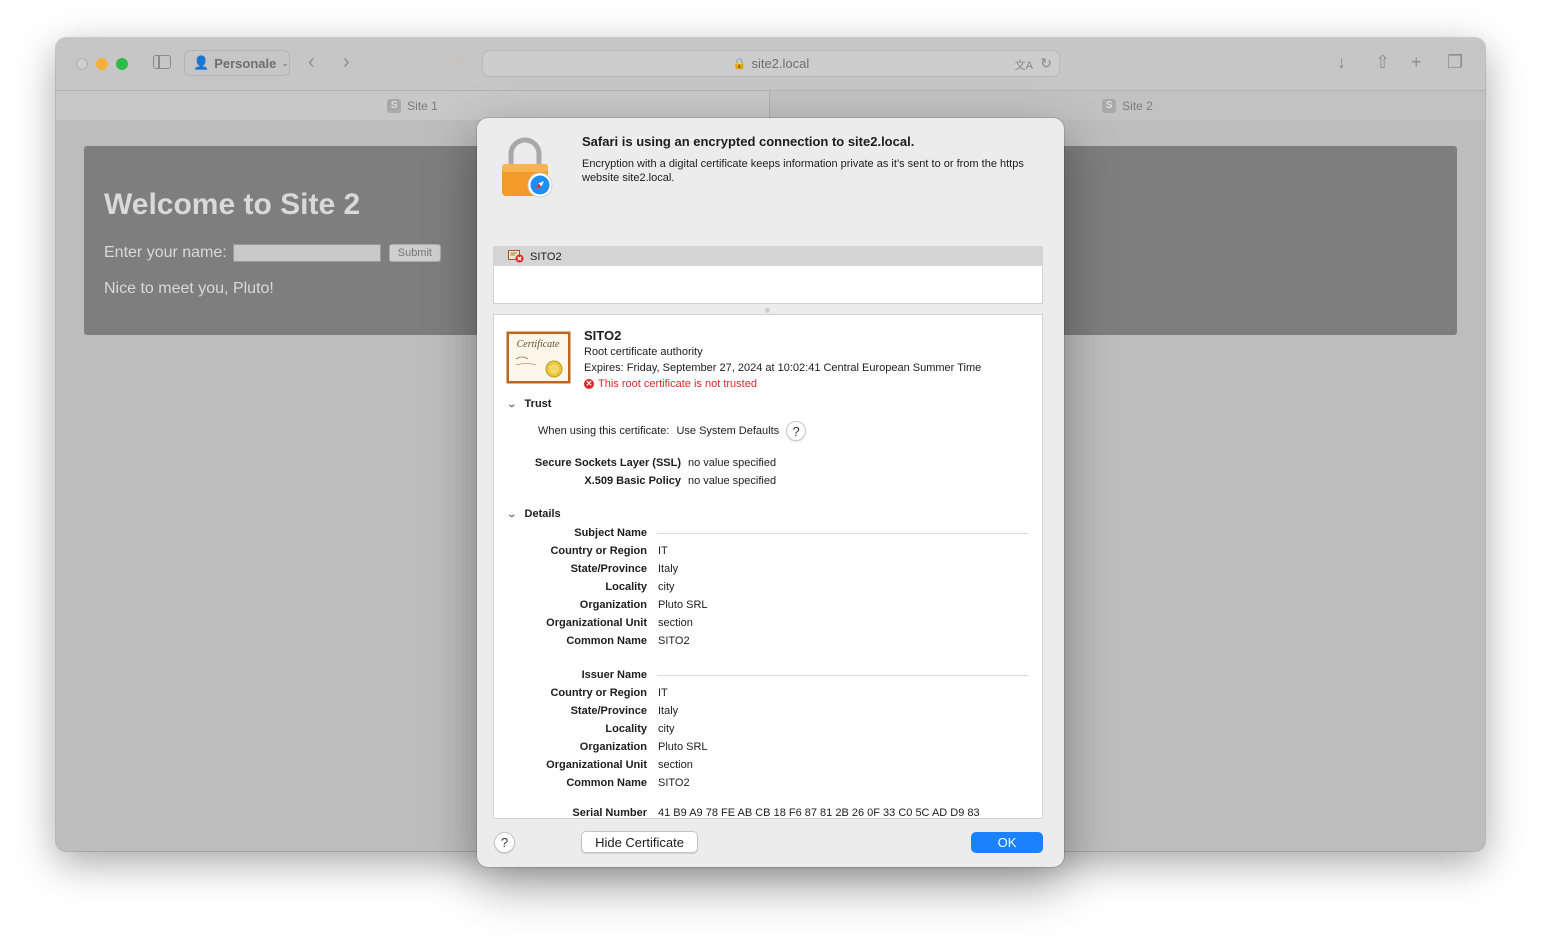 Image resolution: width=1541 pixels, height=941 pixels. What do you see at coordinates (232, 204) in the screenshot?
I see `page-heading: Welcome to Site 2` at bounding box center [232, 204].